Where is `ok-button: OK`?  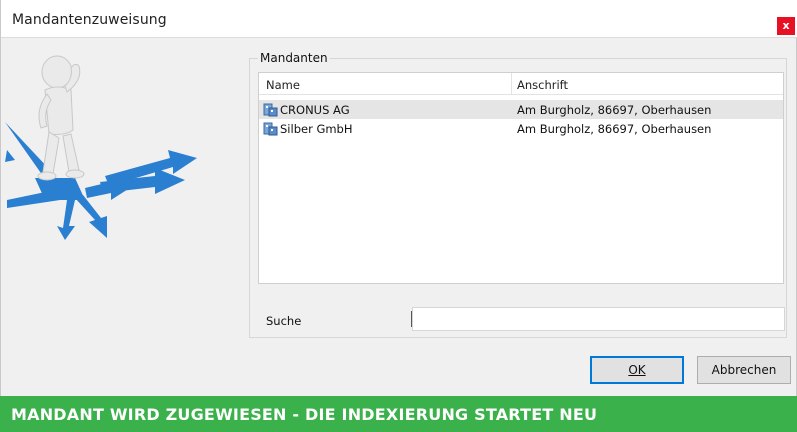
ok-button: OK is located at coordinates (637, 370).